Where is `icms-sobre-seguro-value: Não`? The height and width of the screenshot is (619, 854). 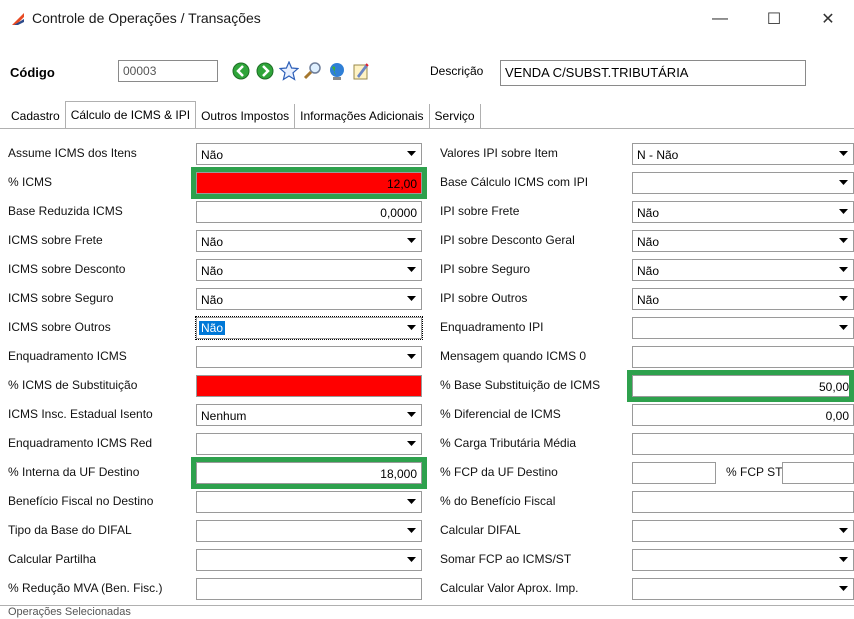
icms-sobre-seguro-value: Não is located at coordinates (212, 300).